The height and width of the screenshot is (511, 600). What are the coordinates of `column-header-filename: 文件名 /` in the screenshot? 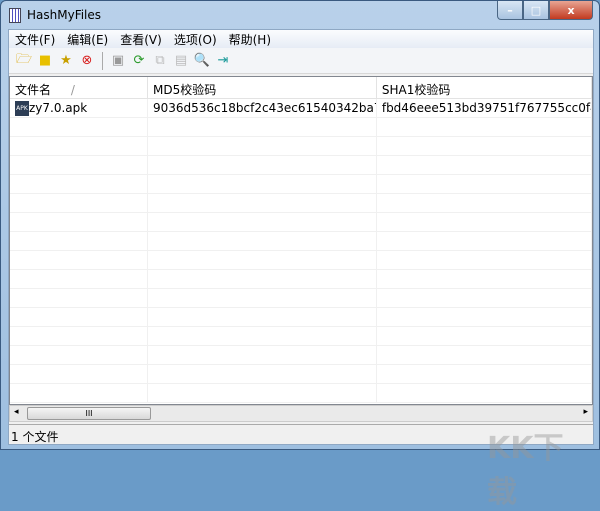 It's located at (79, 87).